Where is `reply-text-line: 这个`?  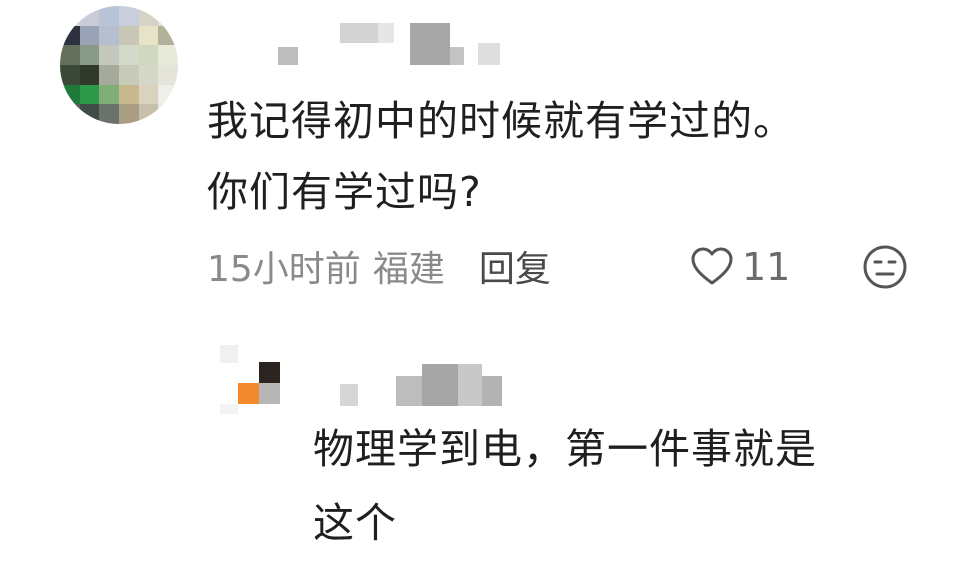 reply-text-line: 这个 is located at coordinates (355, 523).